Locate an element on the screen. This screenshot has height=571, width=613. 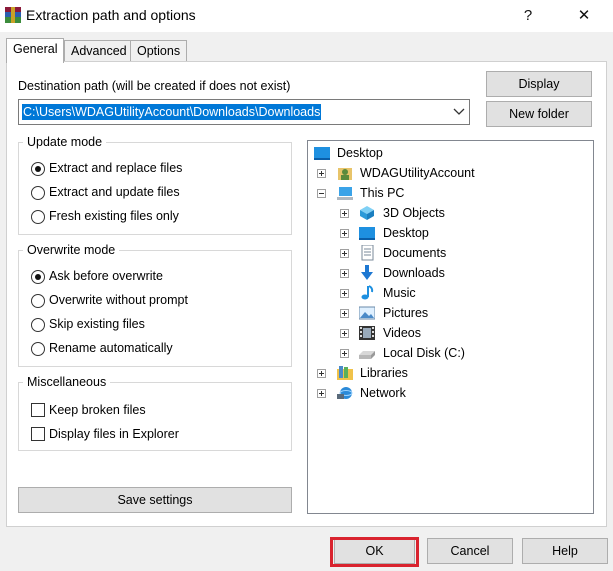
skip-existing-label: Skip existing files is located at coordinates (97, 324).